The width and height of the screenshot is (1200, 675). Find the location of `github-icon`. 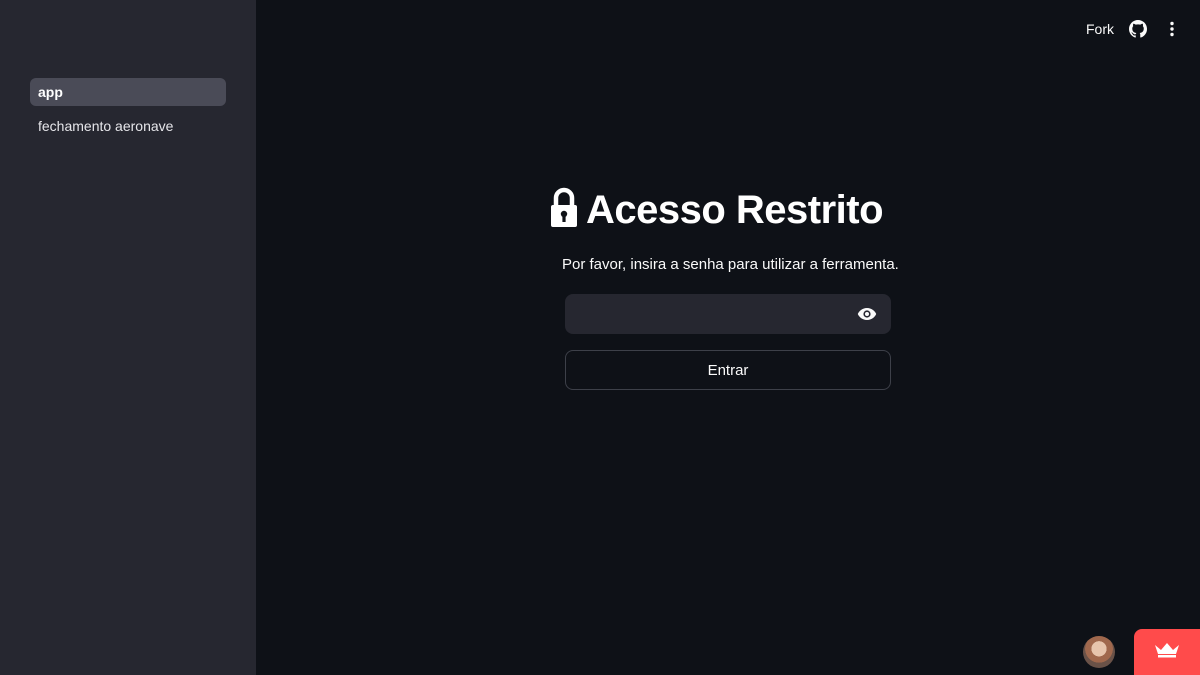

github-icon is located at coordinates (1138, 29).